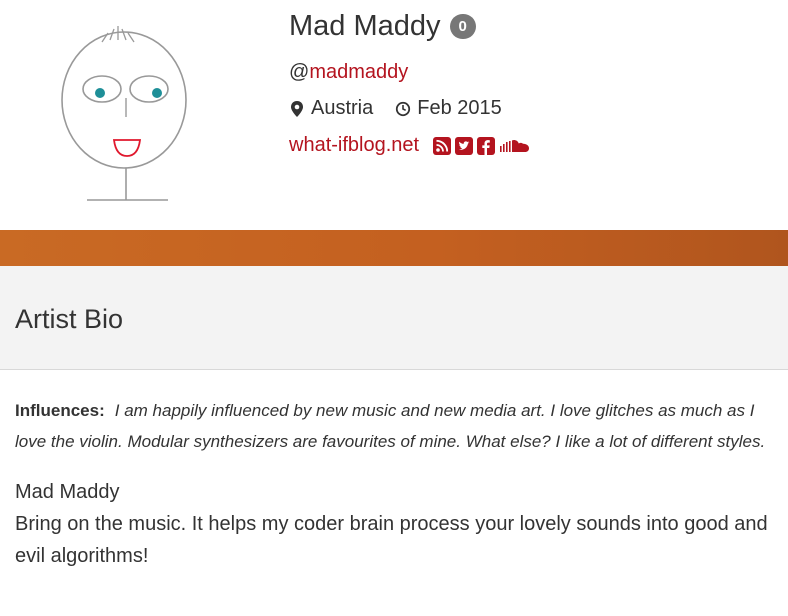 The image size is (788, 616). Describe the element at coordinates (412, 72) in the screenshot. I see `profile-handle: @madmaddy` at that location.